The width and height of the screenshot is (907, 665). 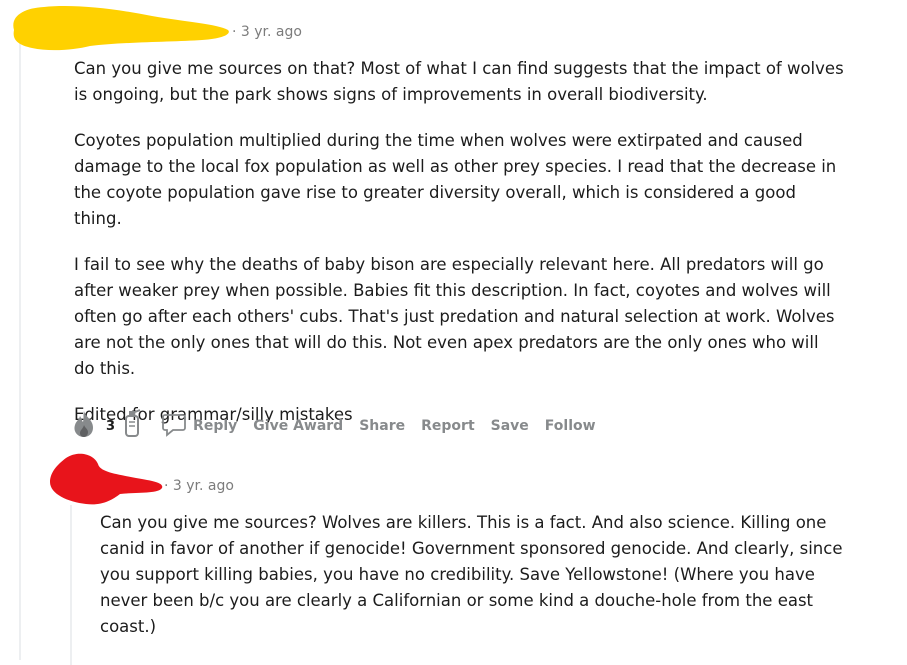 I want to click on fire-icon, so click(x=84, y=426).